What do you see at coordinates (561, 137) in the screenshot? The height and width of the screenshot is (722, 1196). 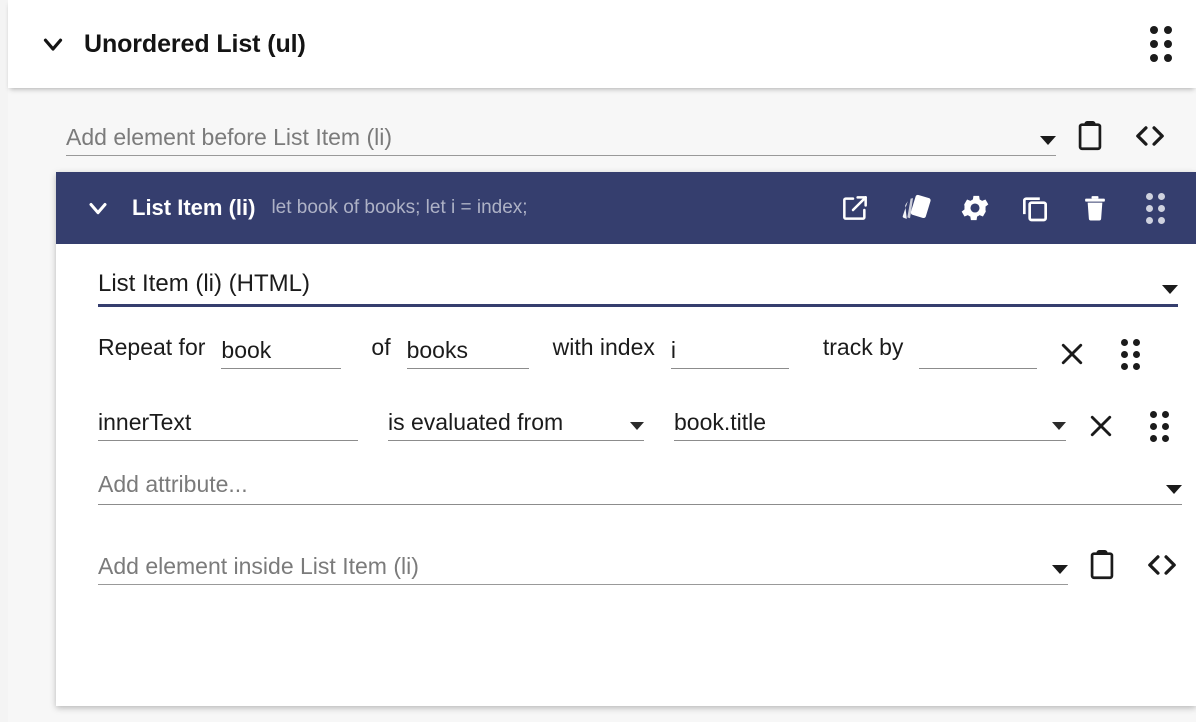 I see `add-element-before-select: Add element before List Item (li)` at bounding box center [561, 137].